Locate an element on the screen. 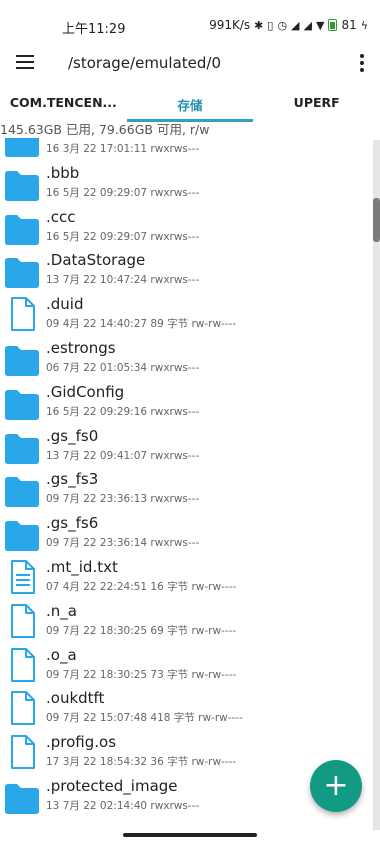  status-time: 上午11:29 is located at coordinates (94, 29).